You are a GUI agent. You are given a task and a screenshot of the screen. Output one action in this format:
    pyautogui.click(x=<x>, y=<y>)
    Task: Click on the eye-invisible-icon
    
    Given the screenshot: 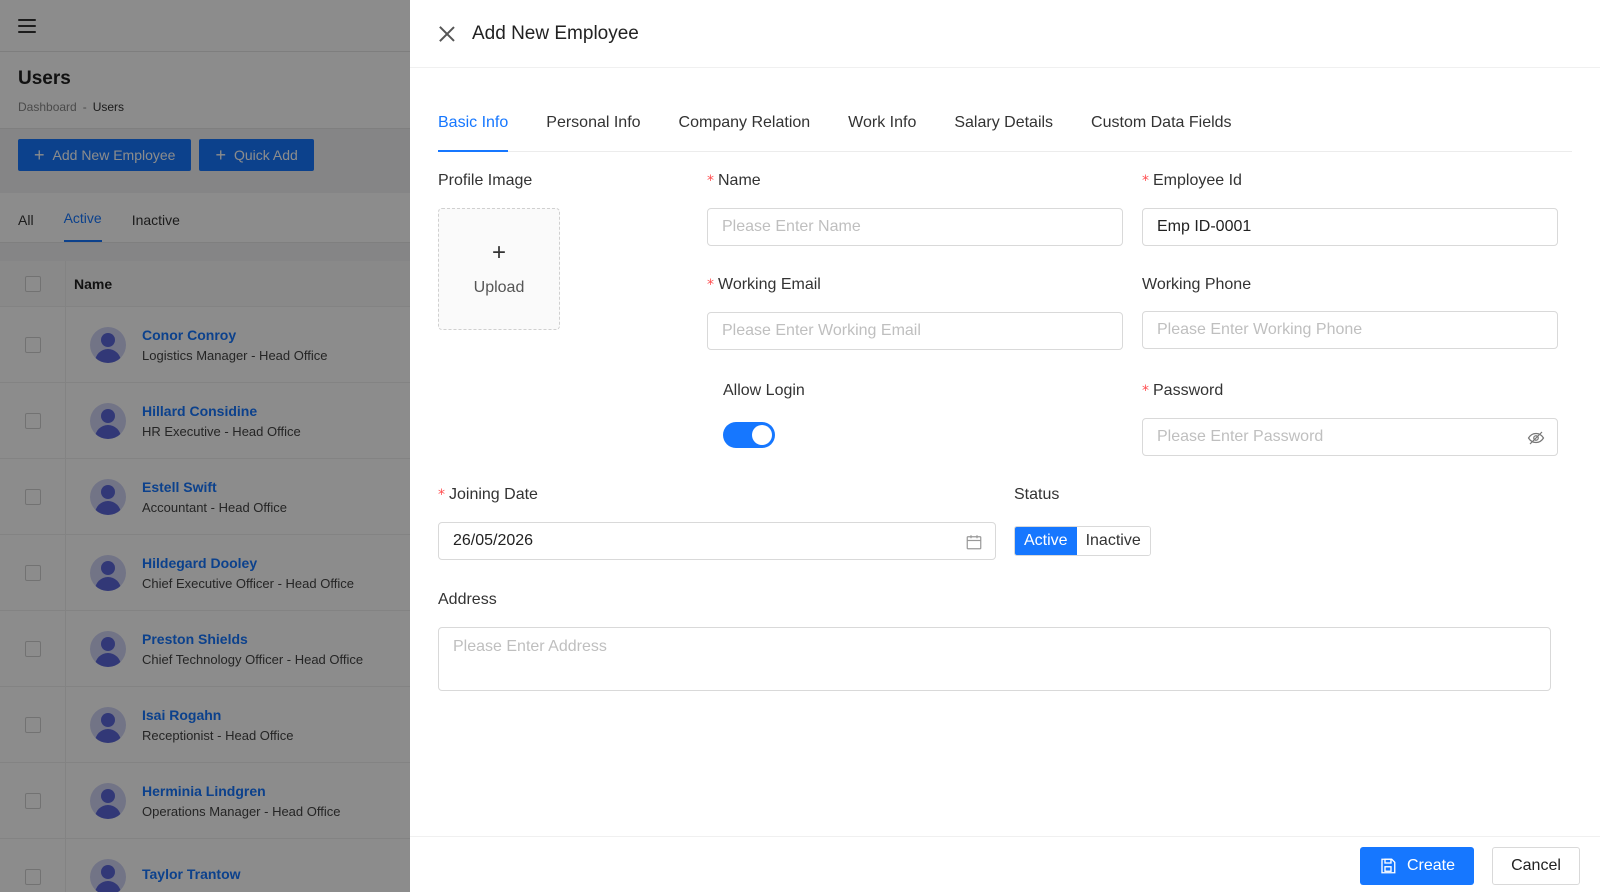 What is the action you would take?
    pyautogui.click(x=1536, y=438)
    